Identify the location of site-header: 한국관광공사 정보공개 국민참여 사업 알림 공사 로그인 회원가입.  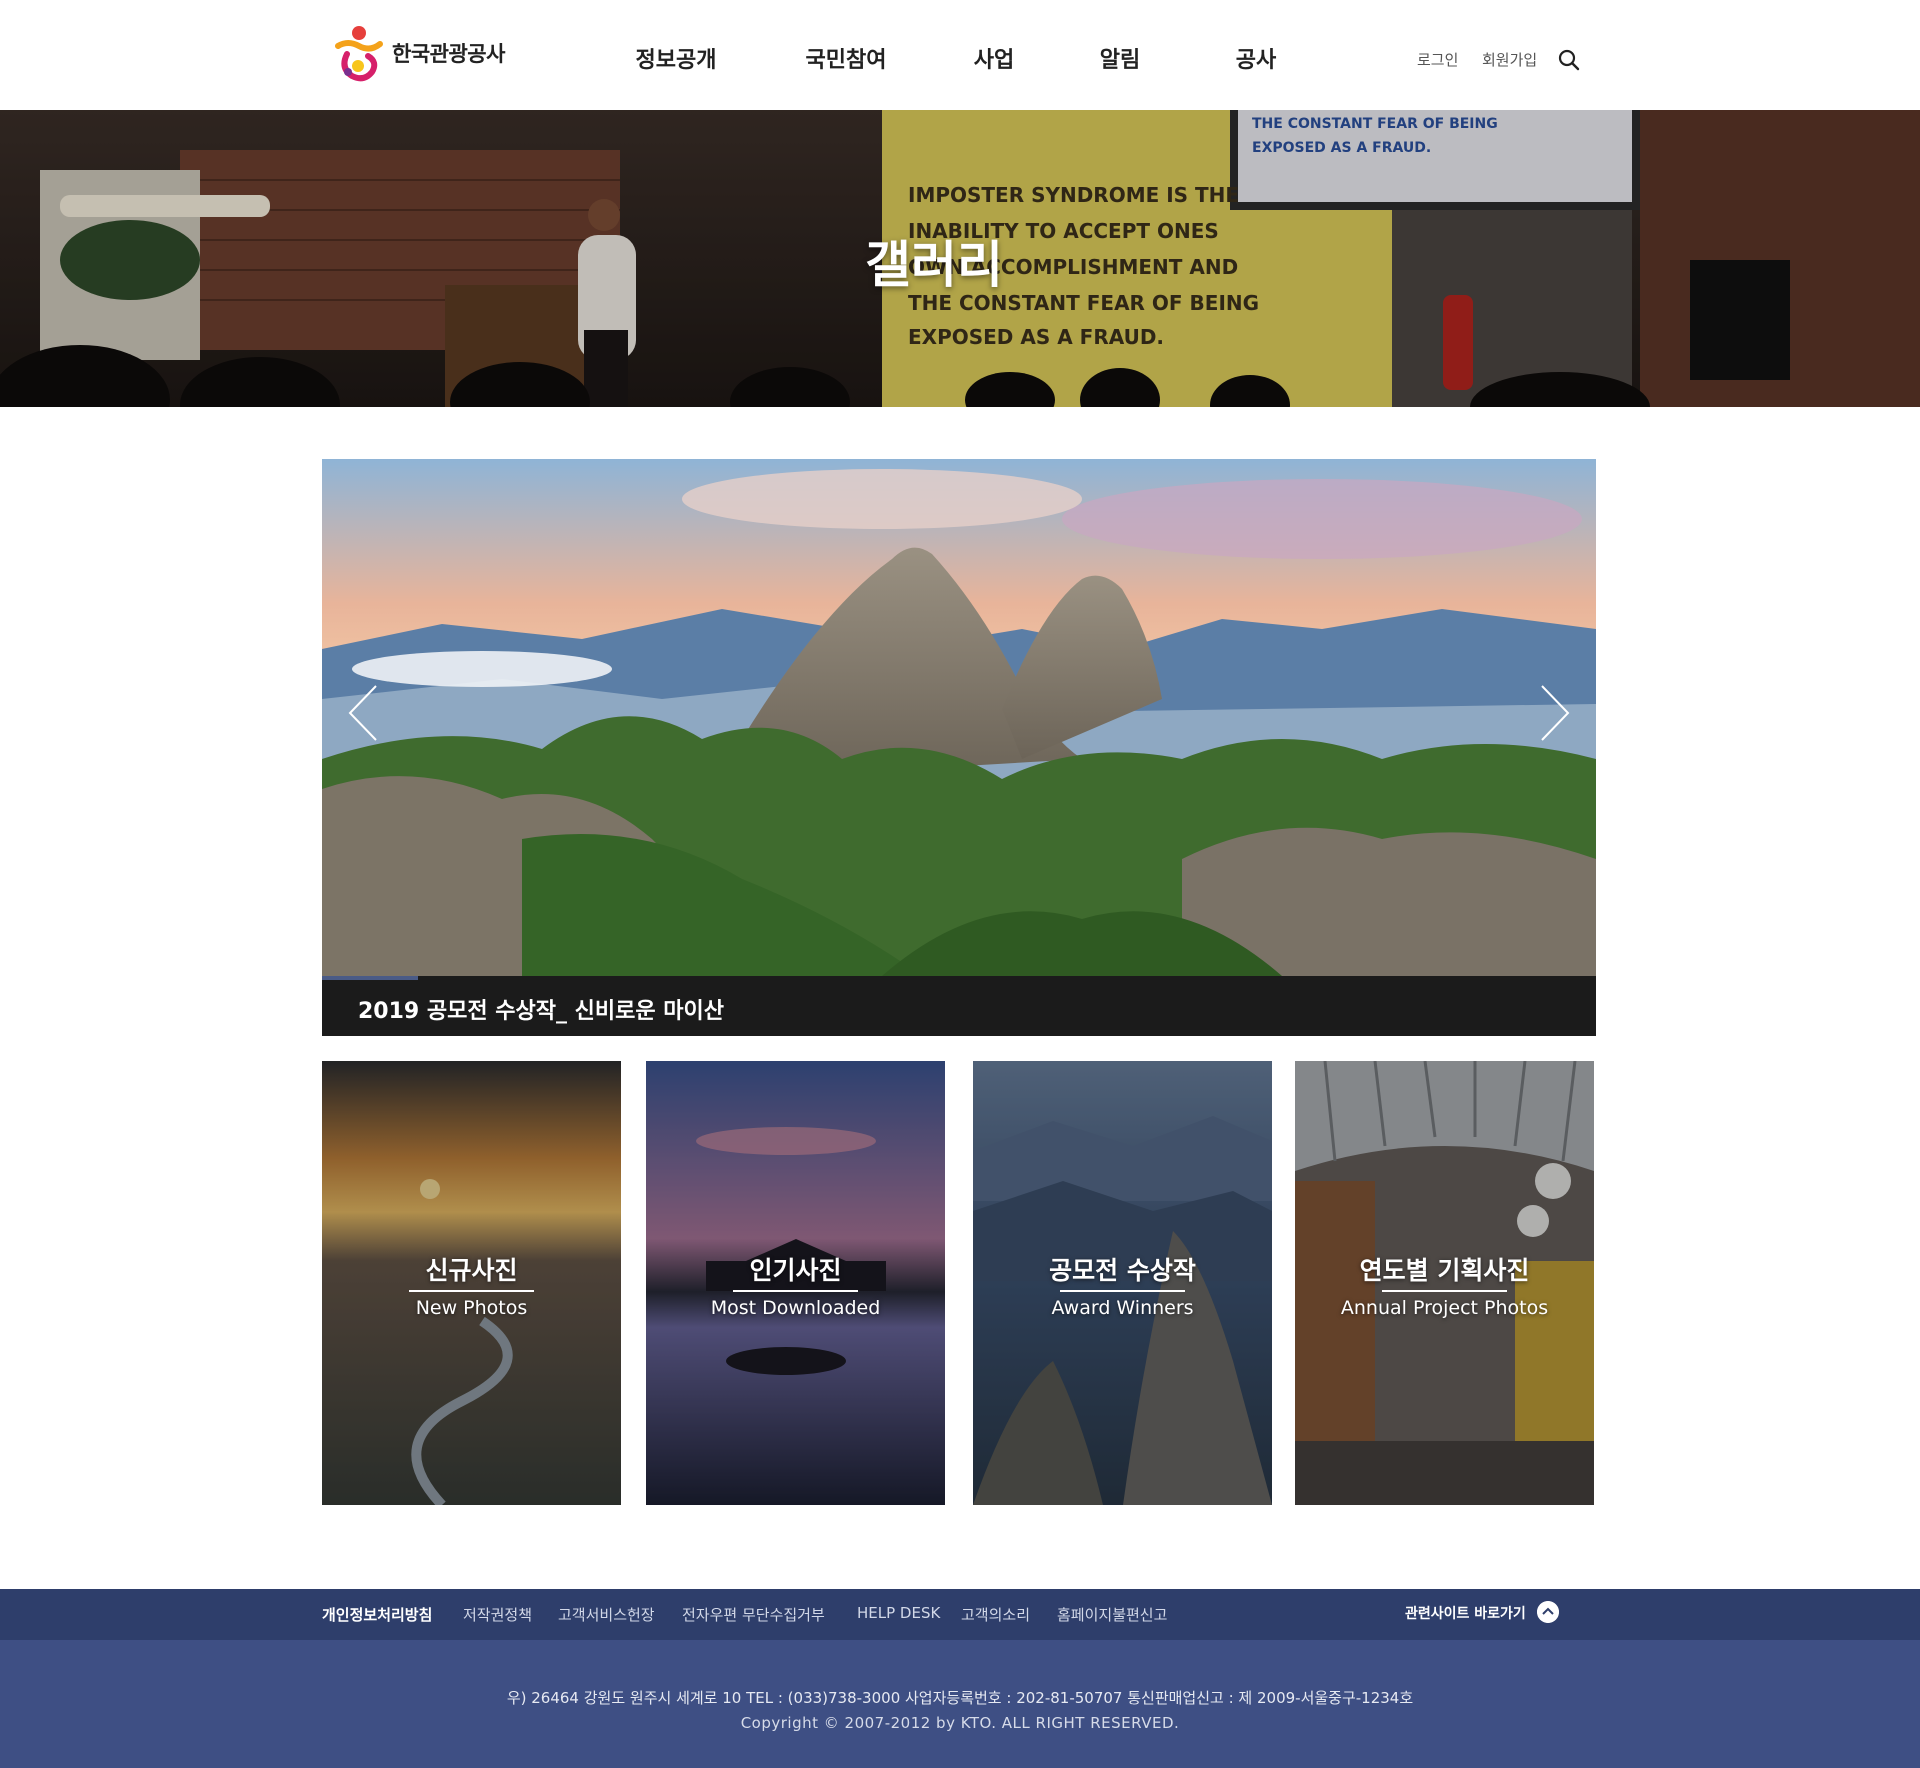
(960, 55).